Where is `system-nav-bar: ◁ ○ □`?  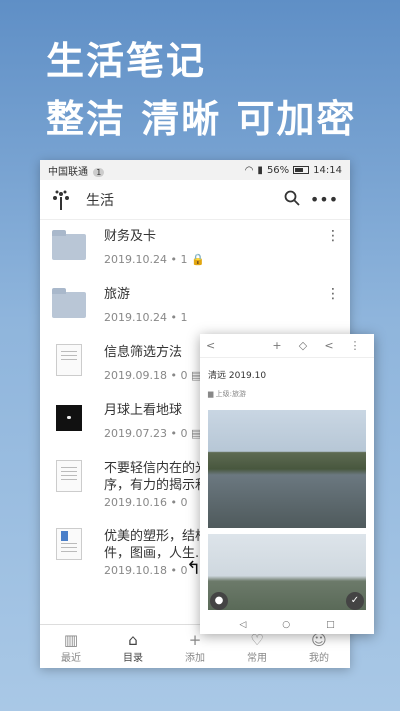
system-nav-bar: ◁ ○ □ is located at coordinates (287, 625).